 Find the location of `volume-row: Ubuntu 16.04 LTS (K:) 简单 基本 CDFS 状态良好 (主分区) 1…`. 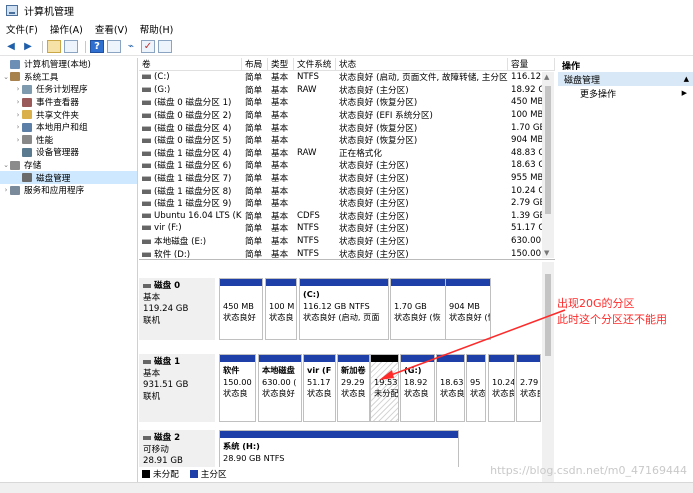

volume-row: Ubuntu 16.04 LTS (K:) 简单 基本 CDFS 状态良好 (主分区) 1… is located at coordinates (347, 216).